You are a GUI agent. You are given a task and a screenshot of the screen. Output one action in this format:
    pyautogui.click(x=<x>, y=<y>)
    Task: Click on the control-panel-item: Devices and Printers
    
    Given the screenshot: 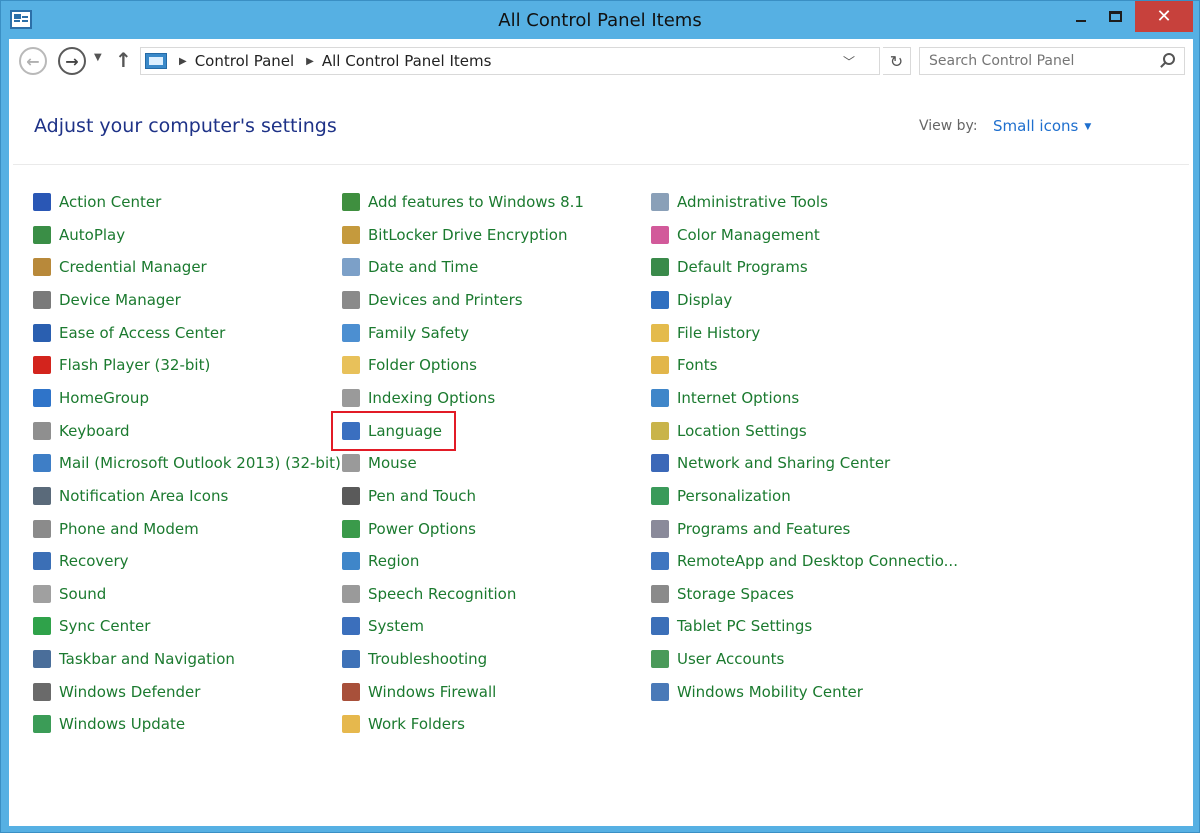 What is the action you would take?
    pyautogui.click(x=432, y=300)
    